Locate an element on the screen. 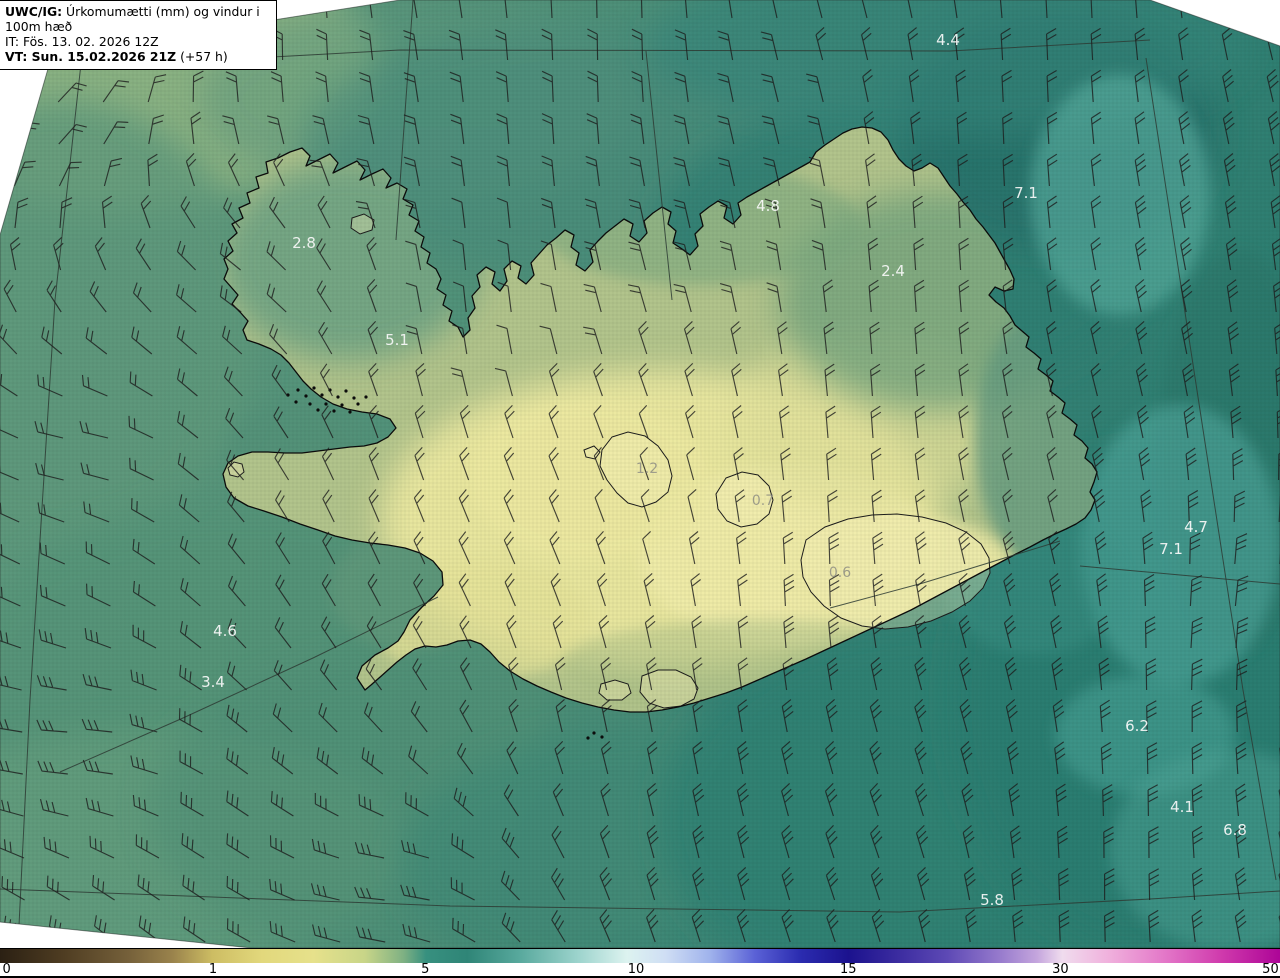 Image resolution: width=1280 pixels, height=978 pixels. value-label: 0.6 is located at coordinates (840, 573).